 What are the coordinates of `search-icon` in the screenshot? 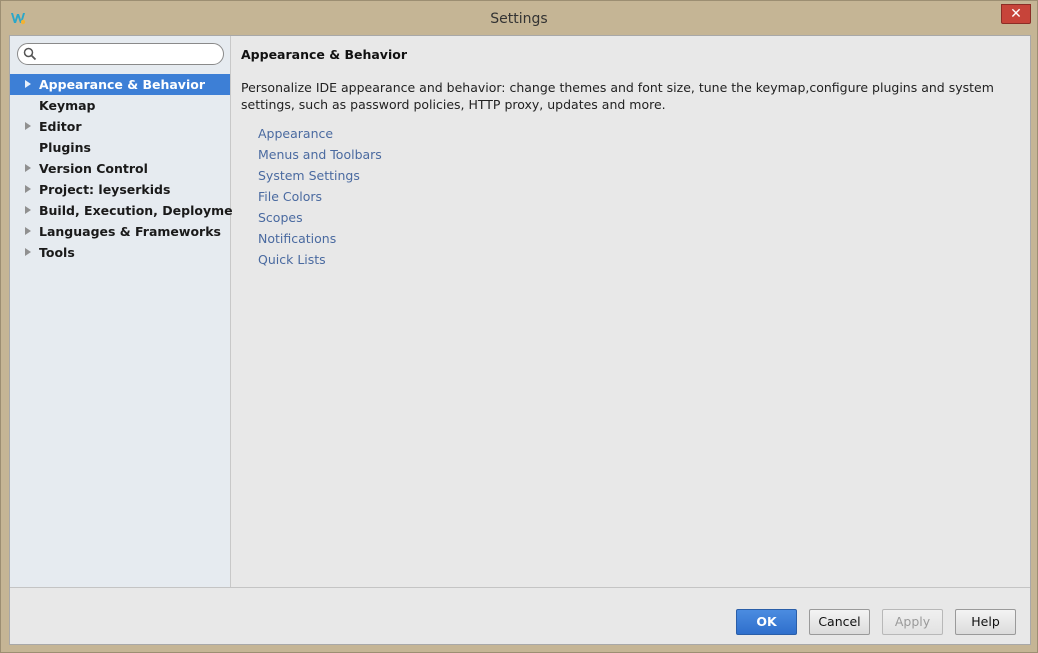 It's located at (30, 54).